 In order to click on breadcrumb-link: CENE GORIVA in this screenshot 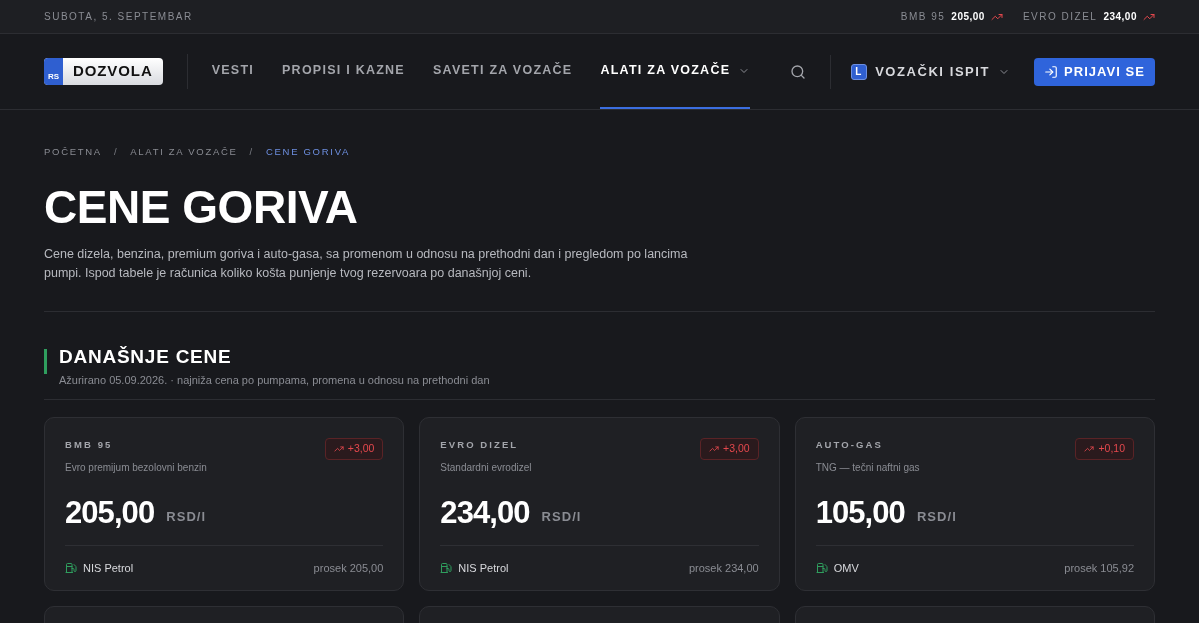, I will do `click(308, 152)`.